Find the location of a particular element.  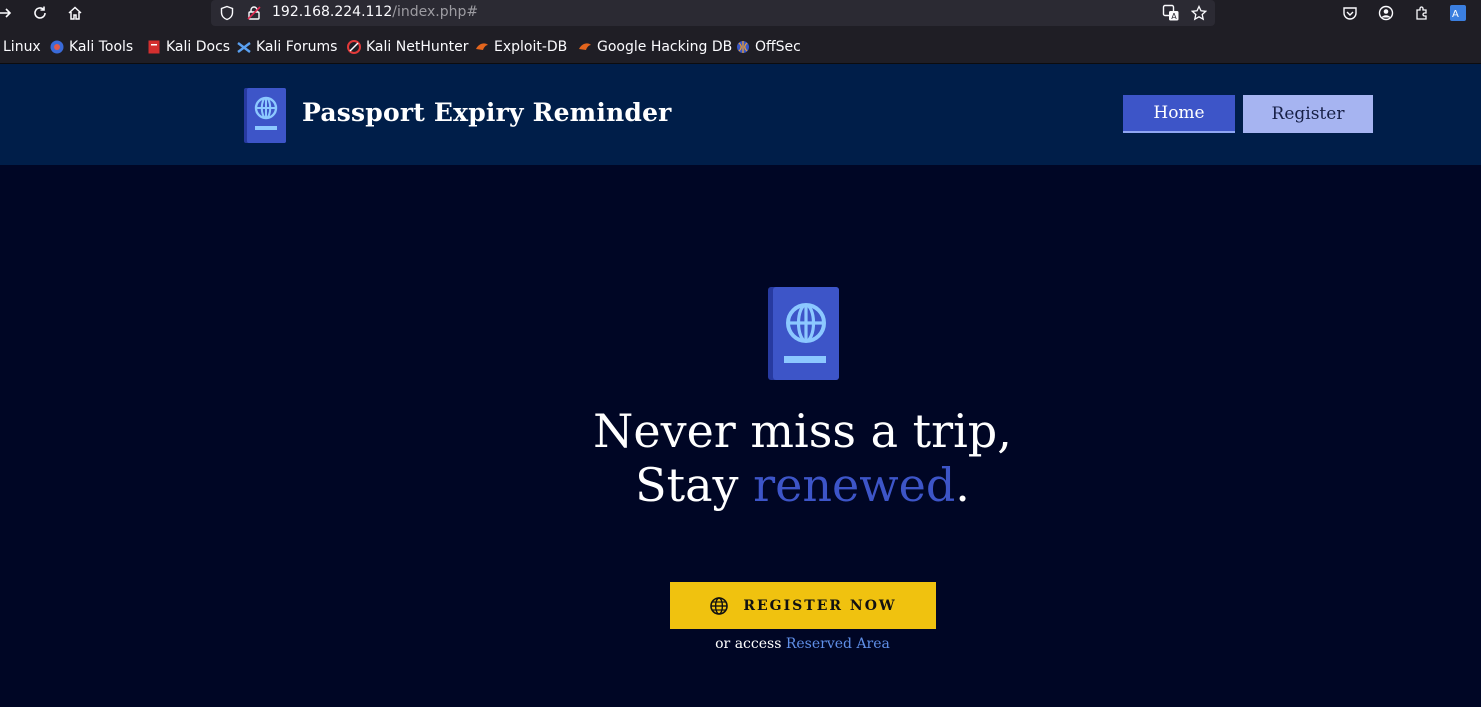

passport-logo-icon is located at coordinates (265, 115).